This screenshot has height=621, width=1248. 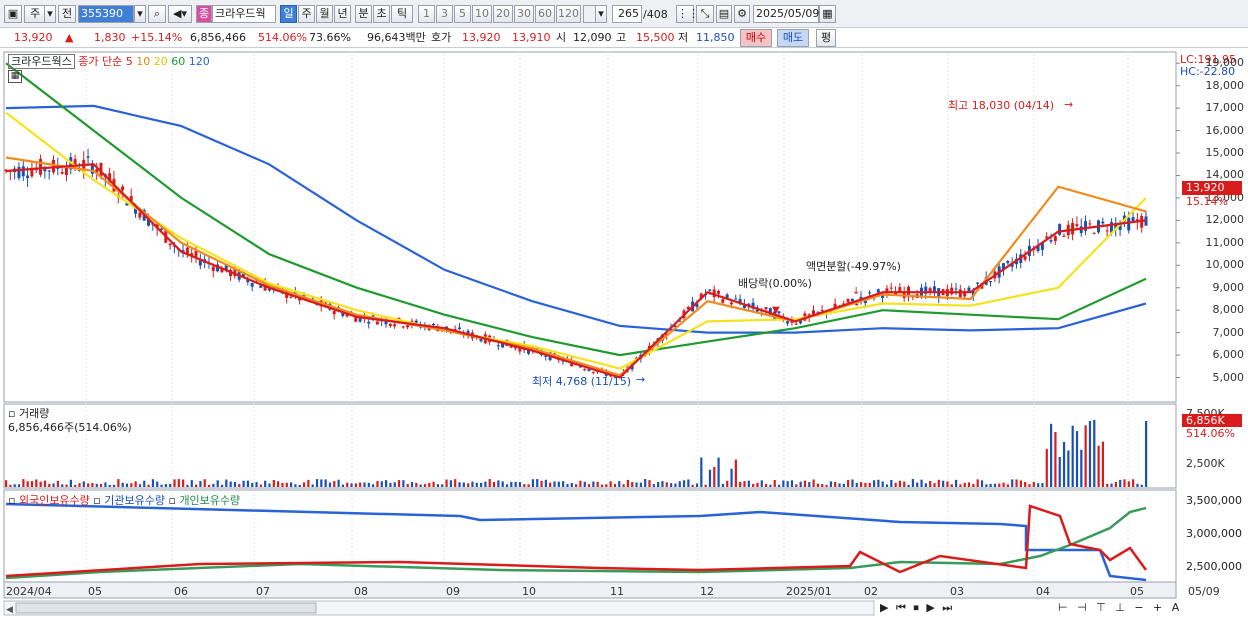 What do you see at coordinates (482, 14) in the screenshot?
I see `interval-10: 10` at bounding box center [482, 14].